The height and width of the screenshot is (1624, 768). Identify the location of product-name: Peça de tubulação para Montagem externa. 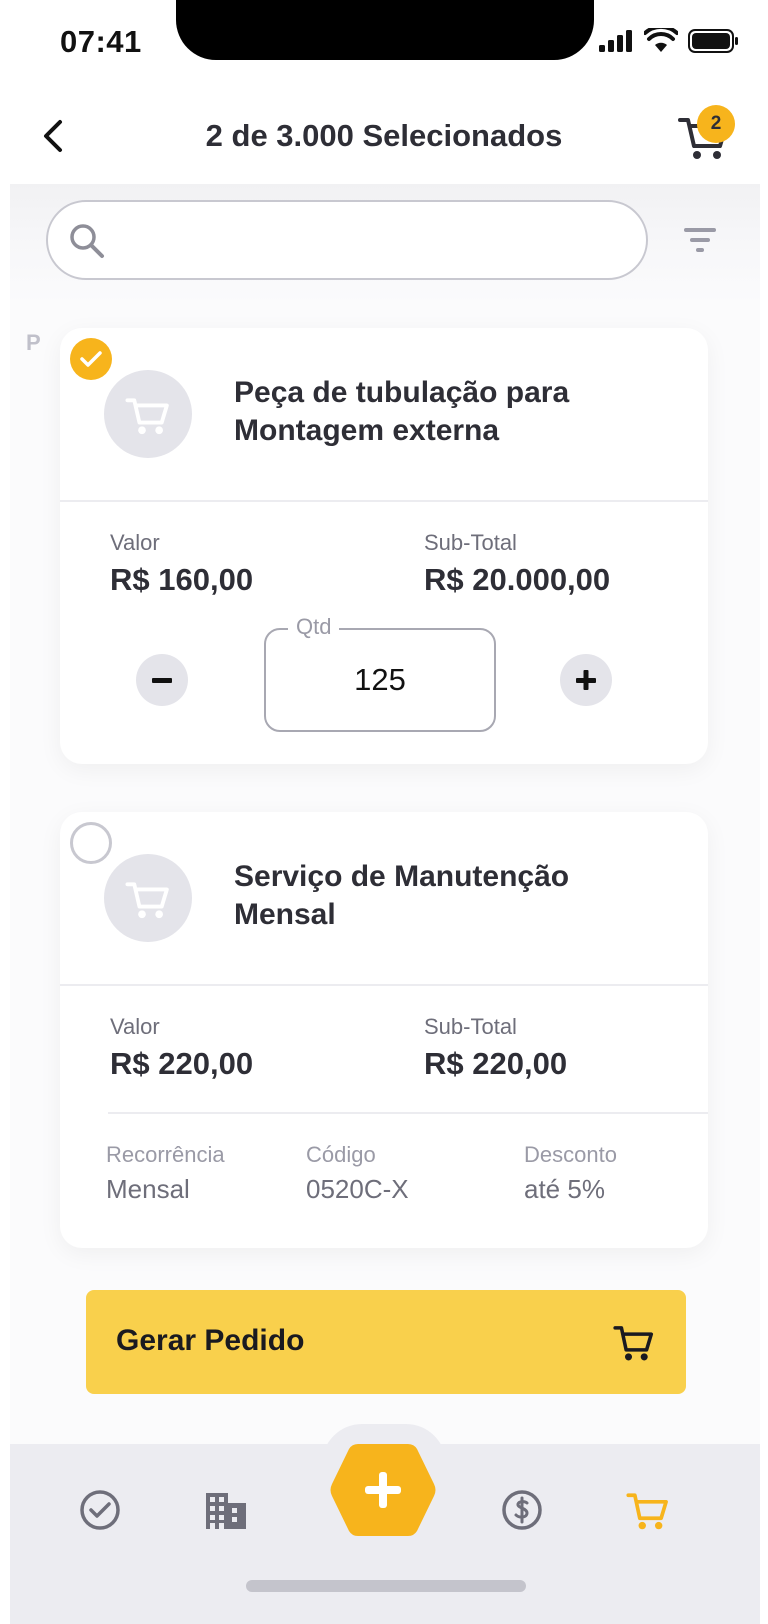
(402, 411).